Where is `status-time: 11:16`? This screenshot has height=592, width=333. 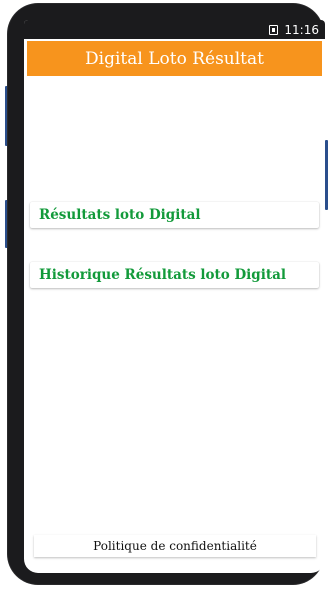 status-time: 11:16 is located at coordinates (301, 29).